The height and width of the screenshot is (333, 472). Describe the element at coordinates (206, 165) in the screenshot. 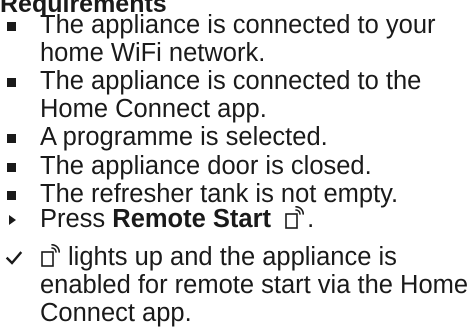

I see `requirement-text: The appliance door is closed.` at that location.